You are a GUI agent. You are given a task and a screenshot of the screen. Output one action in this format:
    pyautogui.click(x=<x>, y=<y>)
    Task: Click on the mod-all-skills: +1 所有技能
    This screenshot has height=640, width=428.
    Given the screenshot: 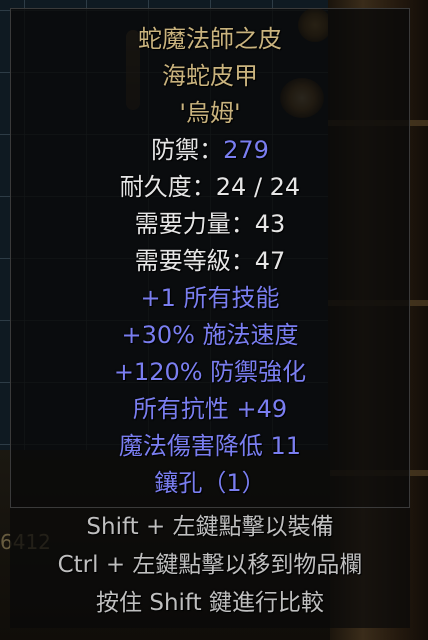 What is the action you would take?
    pyautogui.click(x=210, y=298)
    